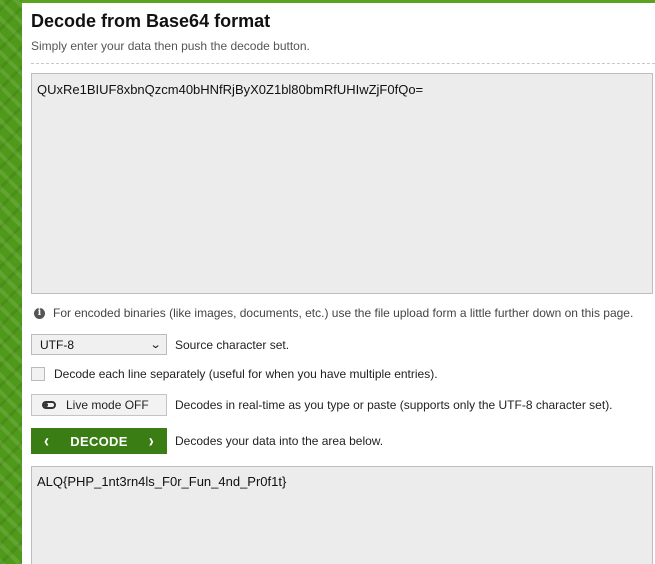 The height and width of the screenshot is (564, 655). I want to click on live-mode-button-label: Live mode OFF, so click(107, 405).